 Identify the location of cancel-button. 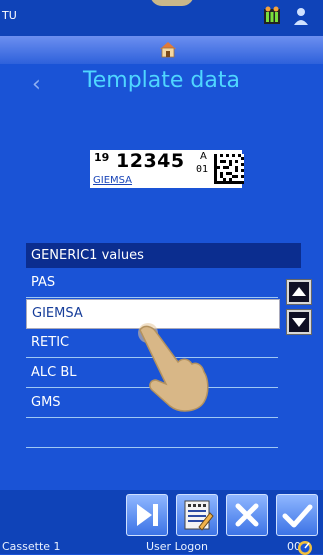
(247, 515).